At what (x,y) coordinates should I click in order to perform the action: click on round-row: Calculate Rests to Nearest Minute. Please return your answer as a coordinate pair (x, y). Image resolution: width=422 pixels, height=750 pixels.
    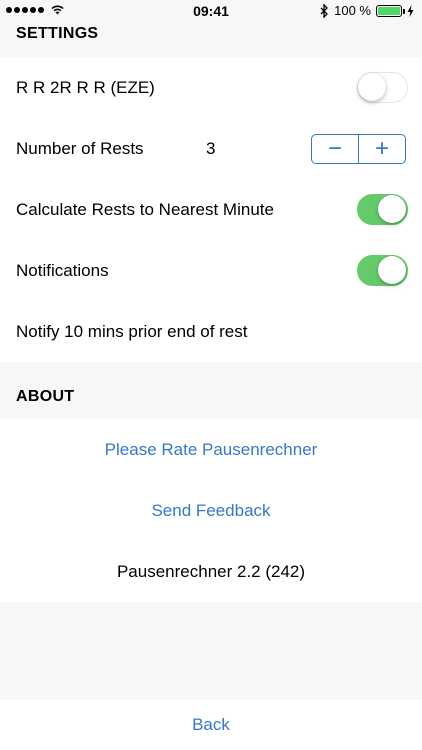
    Looking at the image, I should click on (211, 209).